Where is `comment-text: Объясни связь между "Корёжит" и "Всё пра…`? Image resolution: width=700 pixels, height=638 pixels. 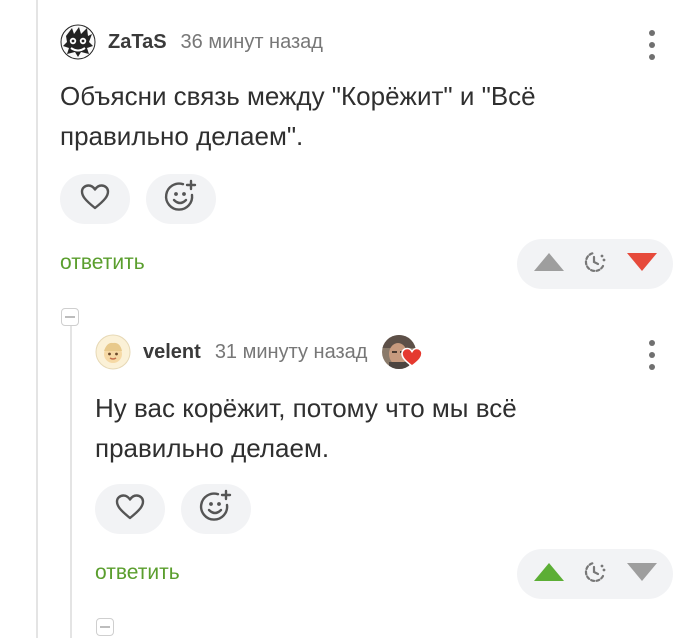 comment-text: Объясни связь между "Корёжит" и "Всё пра… is located at coordinates (298, 116).